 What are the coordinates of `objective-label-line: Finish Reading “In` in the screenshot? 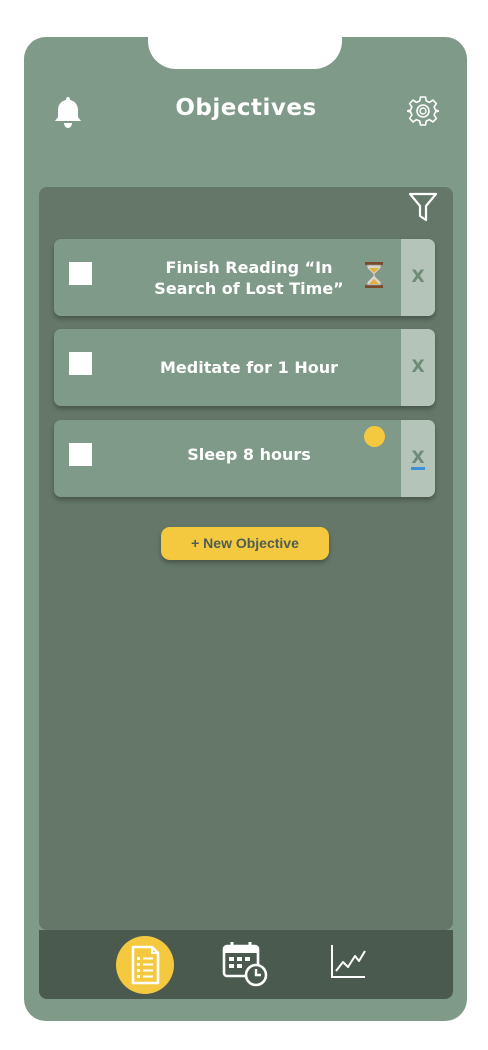 It's located at (249, 267).